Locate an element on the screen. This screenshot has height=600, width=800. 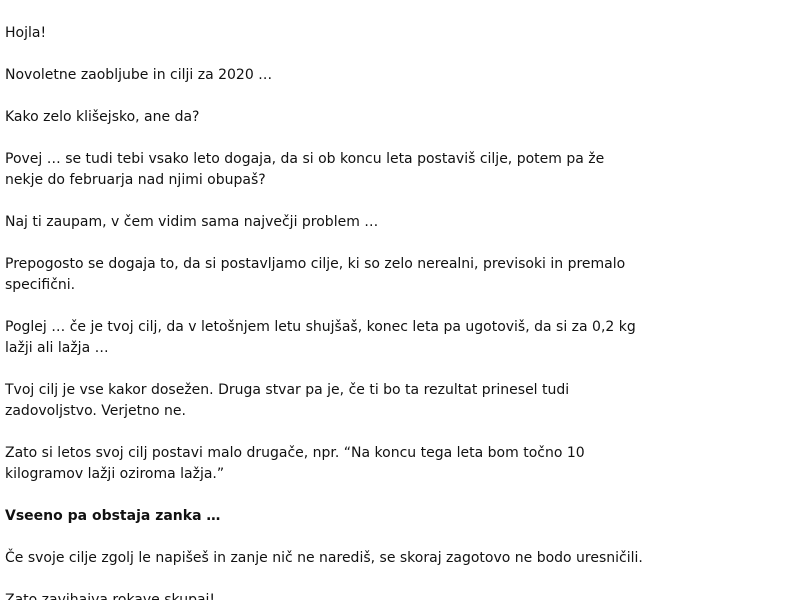
closing-paragraph: Zato zavihajva rokave skupaj! is located at coordinates (110, 596).